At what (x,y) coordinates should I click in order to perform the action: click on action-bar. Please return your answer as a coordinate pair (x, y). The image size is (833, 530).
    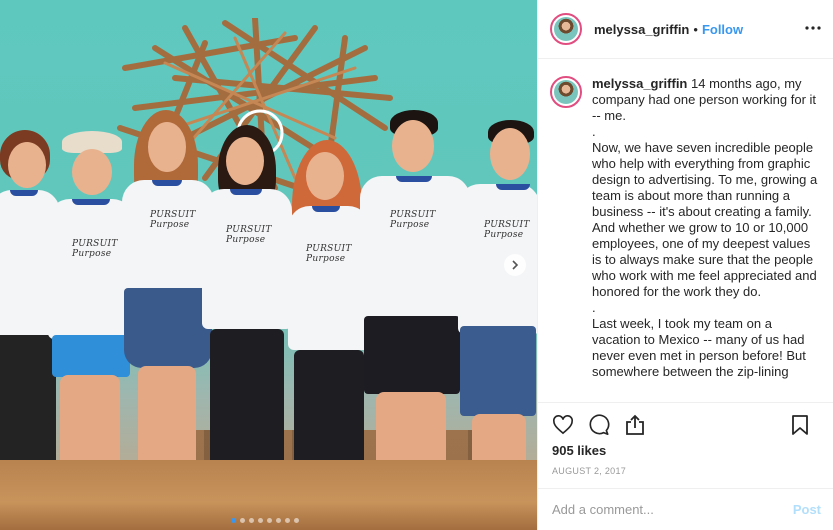
    Looking at the image, I should click on (685, 424).